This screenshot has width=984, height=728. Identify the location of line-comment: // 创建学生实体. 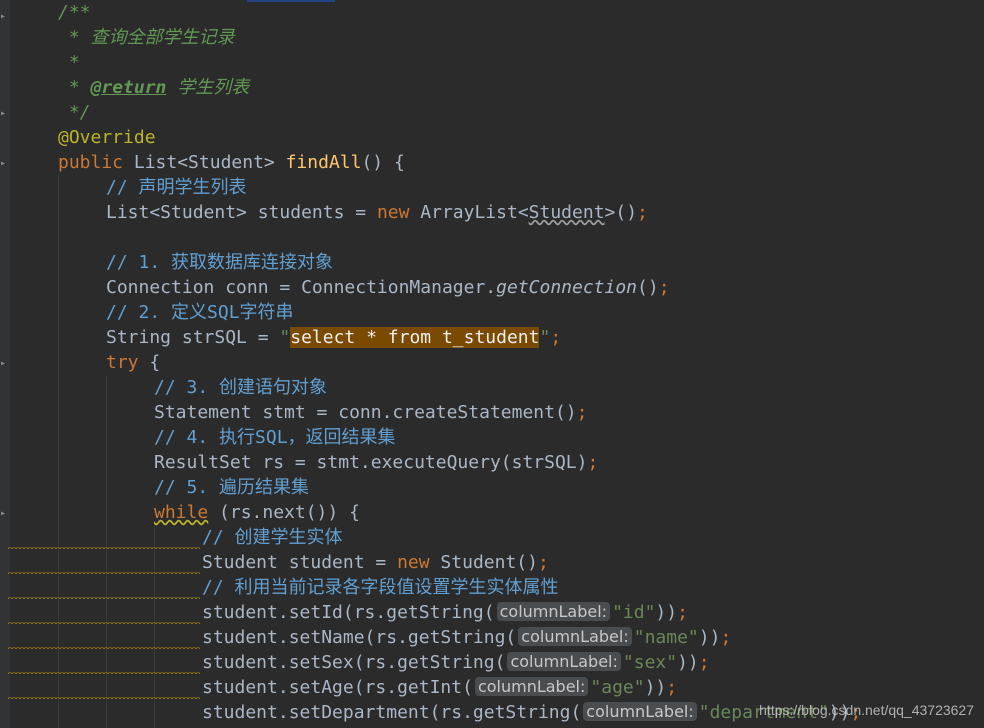
(272, 537).